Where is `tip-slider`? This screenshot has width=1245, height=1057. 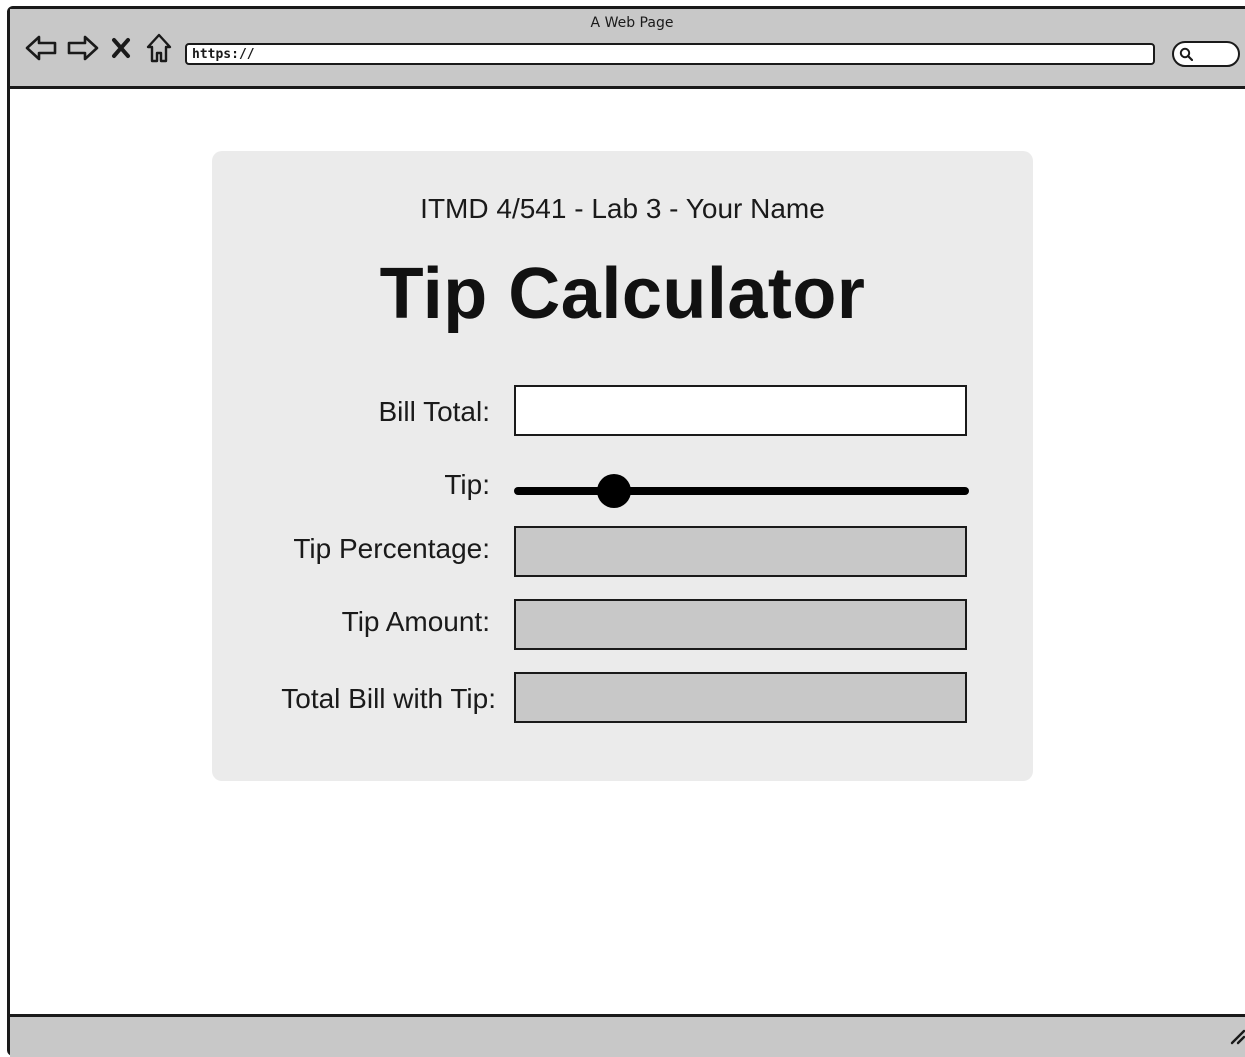
tip-slider is located at coordinates (741, 491).